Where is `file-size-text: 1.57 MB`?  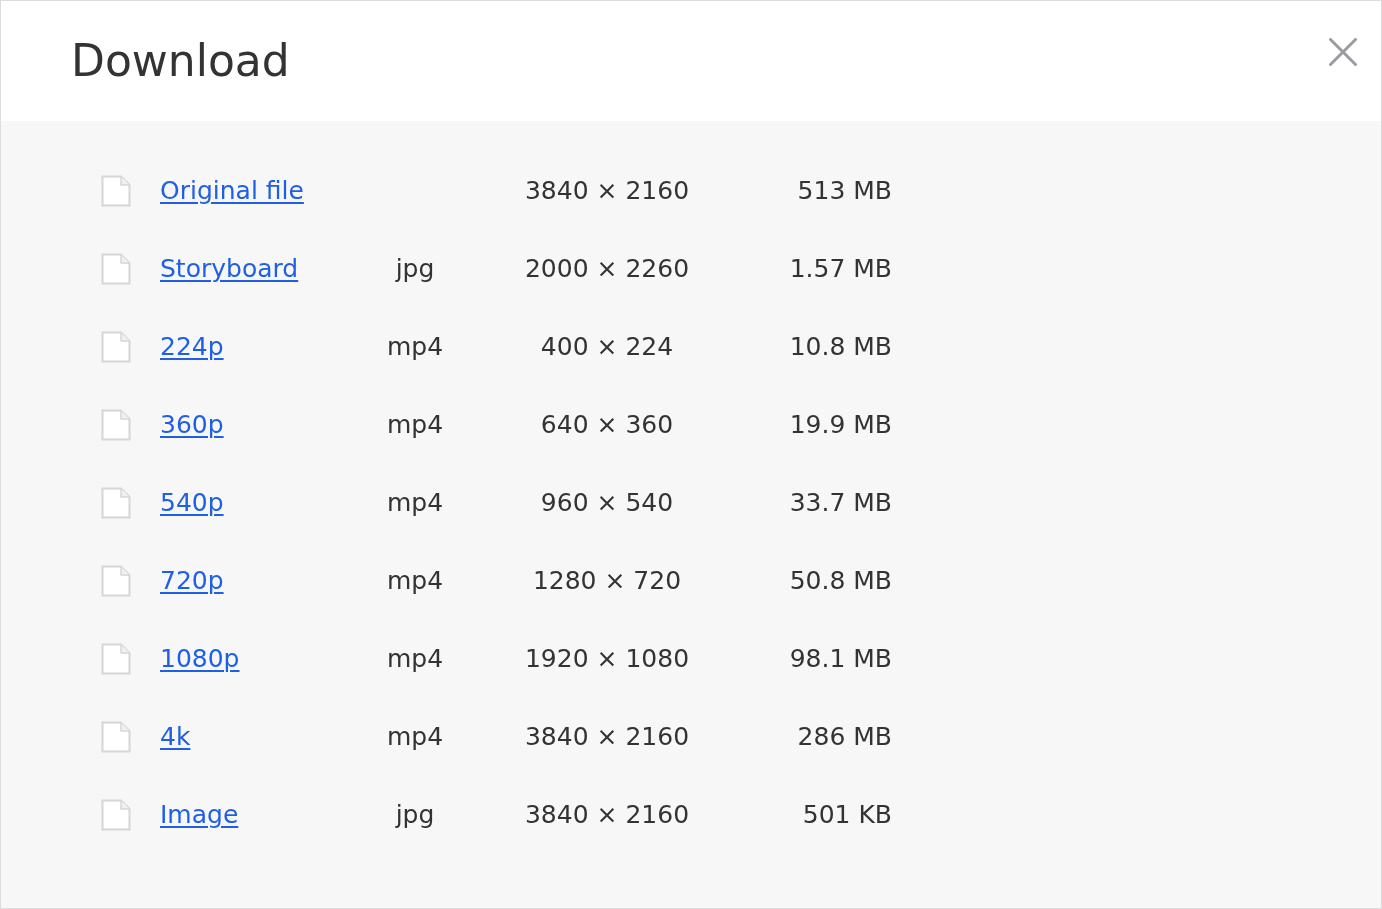
file-size-text: 1.57 MB is located at coordinates (840, 269).